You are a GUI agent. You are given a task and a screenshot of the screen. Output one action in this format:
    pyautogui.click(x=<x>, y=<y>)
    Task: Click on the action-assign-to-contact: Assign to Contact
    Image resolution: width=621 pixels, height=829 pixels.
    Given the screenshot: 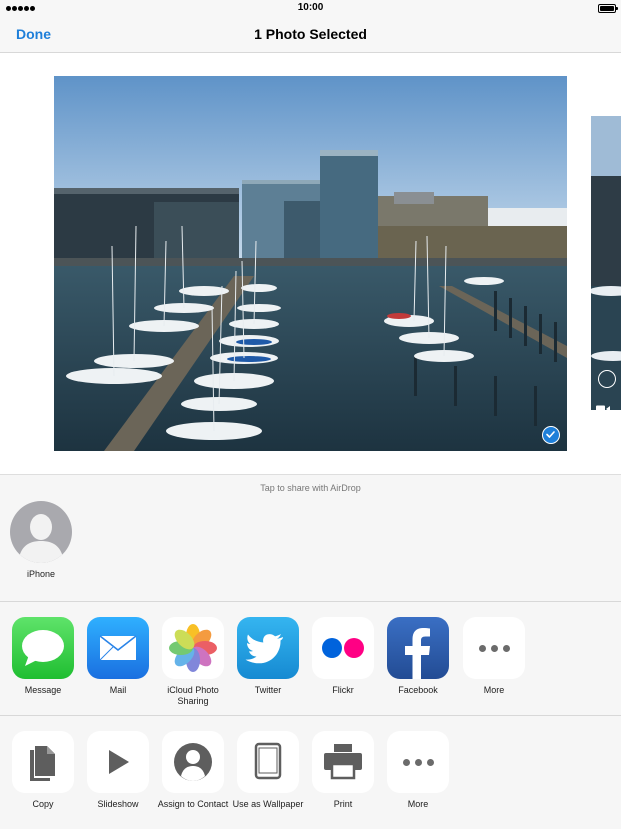 What is the action you would take?
    pyautogui.click(x=193, y=770)
    